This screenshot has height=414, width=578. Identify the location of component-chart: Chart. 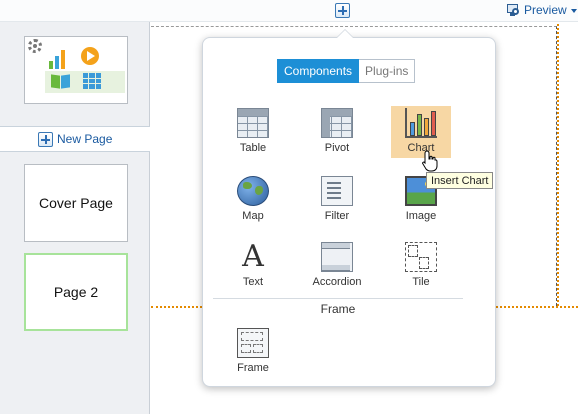
(421, 132).